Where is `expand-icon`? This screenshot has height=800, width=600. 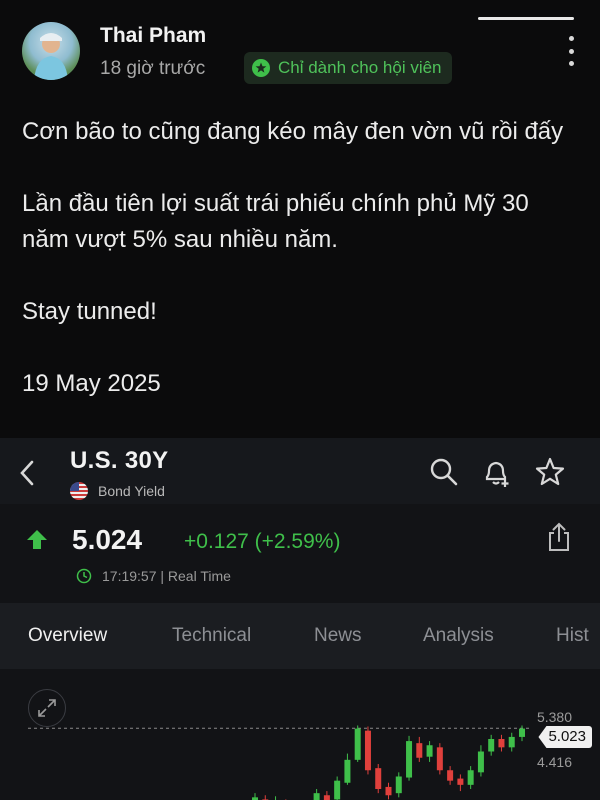
expand-icon is located at coordinates (47, 708).